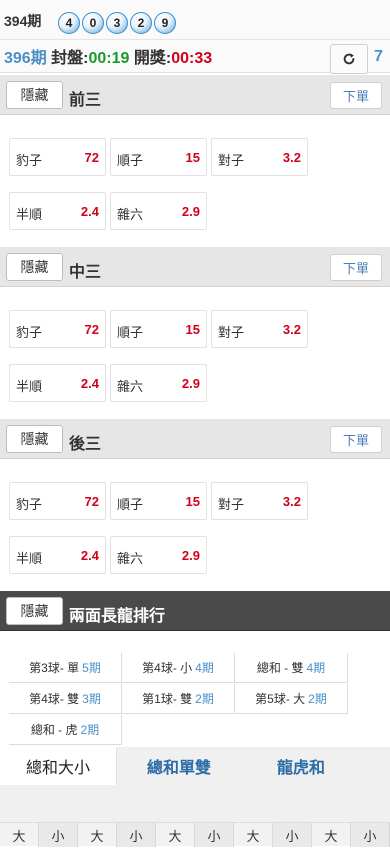 This screenshot has width=390, height=848. Describe the element at coordinates (316, 668) in the screenshot. I see `long-dragon-count: 4期` at that location.